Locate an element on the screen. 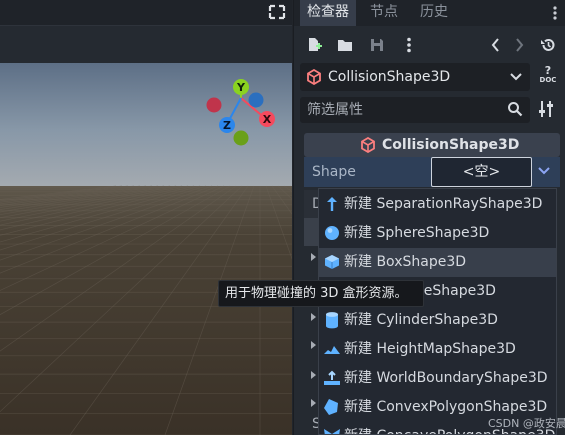 This screenshot has width=565, height=435. edited-object-selector: CollisionShape3D is located at coordinates (415, 77).